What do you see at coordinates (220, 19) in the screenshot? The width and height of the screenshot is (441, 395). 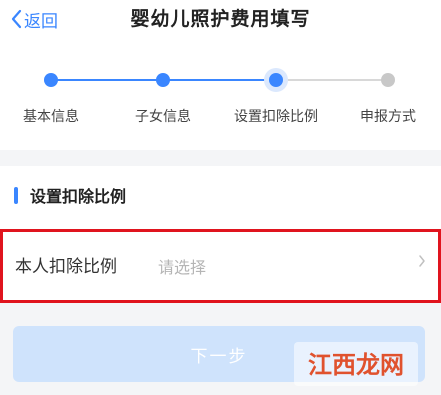 I see `page-title: 婴幼儿照护费用填写` at bounding box center [220, 19].